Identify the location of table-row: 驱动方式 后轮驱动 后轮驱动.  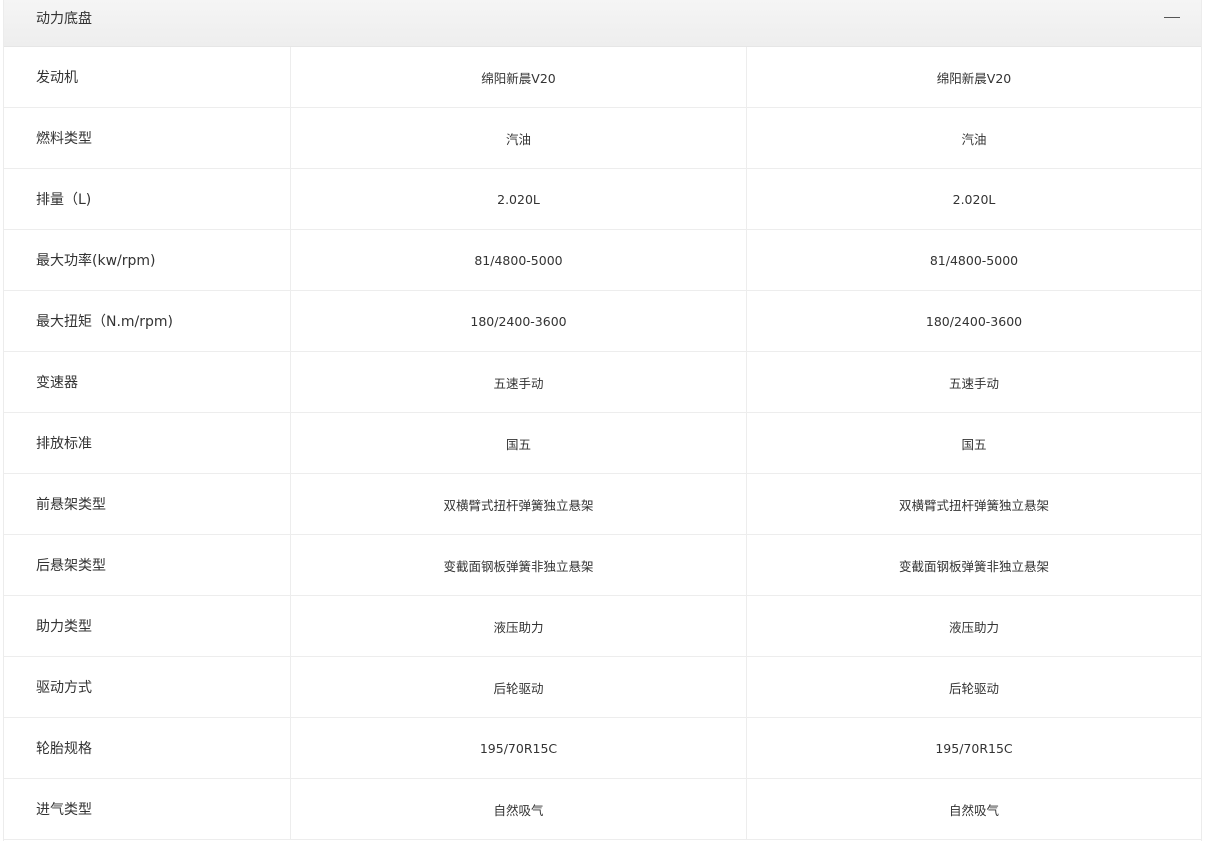
(602, 687).